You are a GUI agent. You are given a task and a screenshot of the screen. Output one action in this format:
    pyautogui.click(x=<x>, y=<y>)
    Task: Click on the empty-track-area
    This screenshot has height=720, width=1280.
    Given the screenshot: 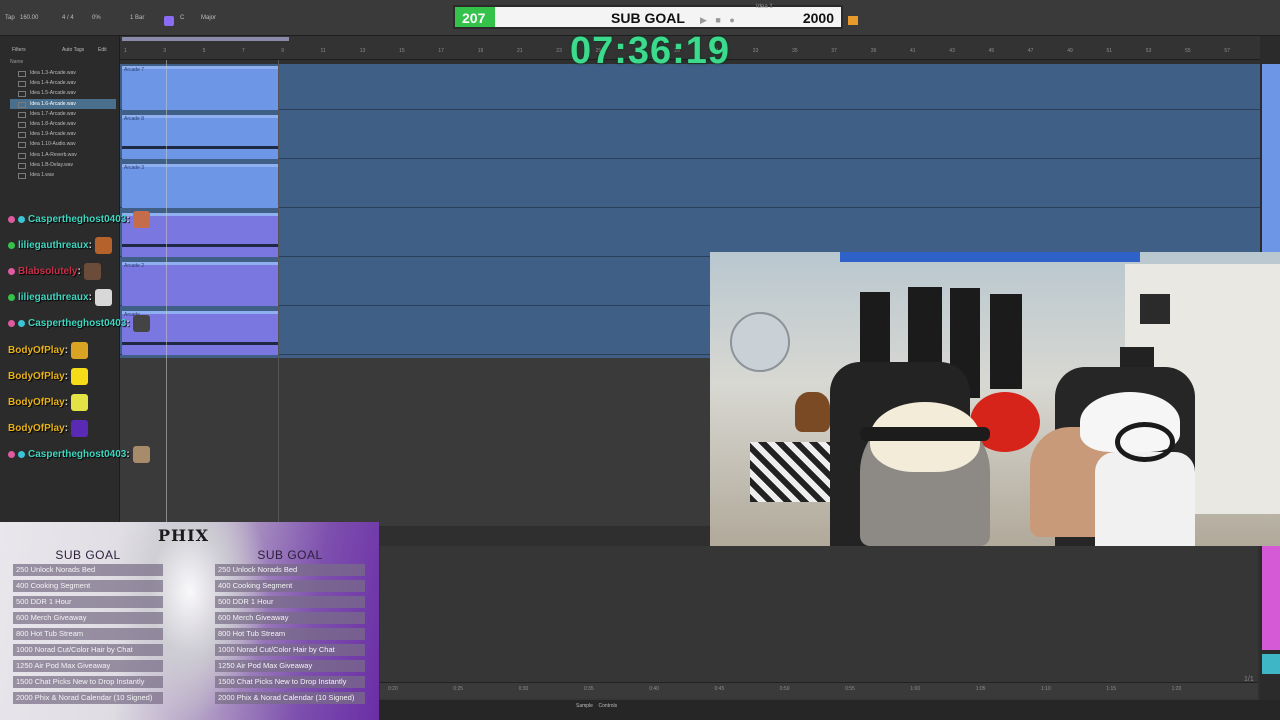 What is the action you would take?
    pyautogui.click(x=415, y=442)
    